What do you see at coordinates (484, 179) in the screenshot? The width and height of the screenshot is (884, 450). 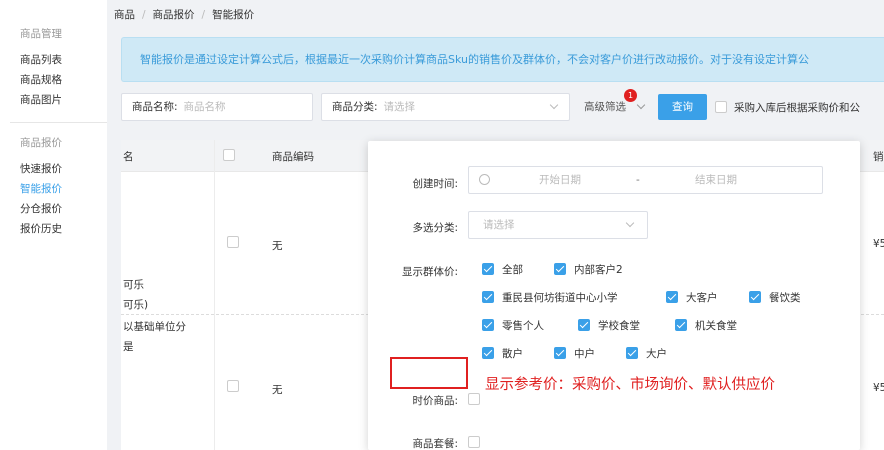 I see `clock-icon` at bounding box center [484, 179].